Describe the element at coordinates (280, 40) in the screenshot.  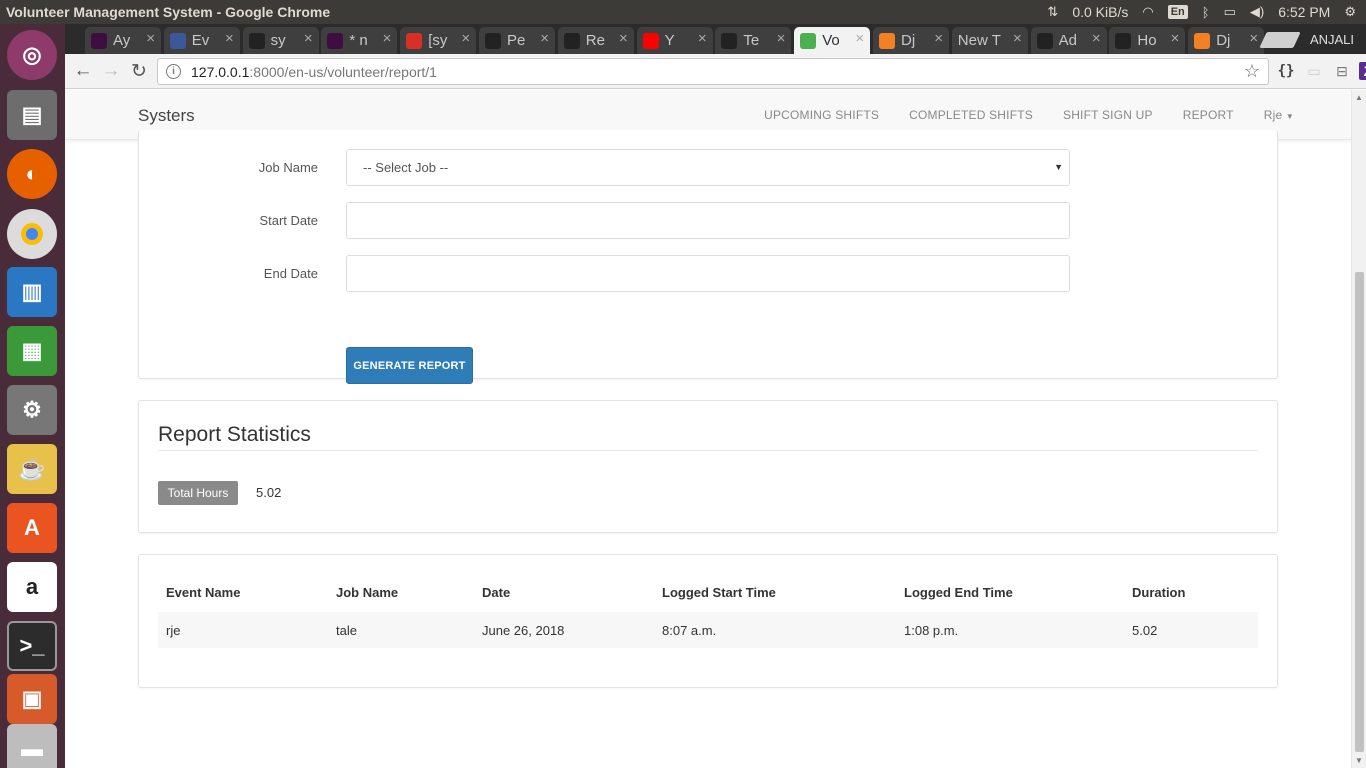
I see `browser-tab: sy ×` at that location.